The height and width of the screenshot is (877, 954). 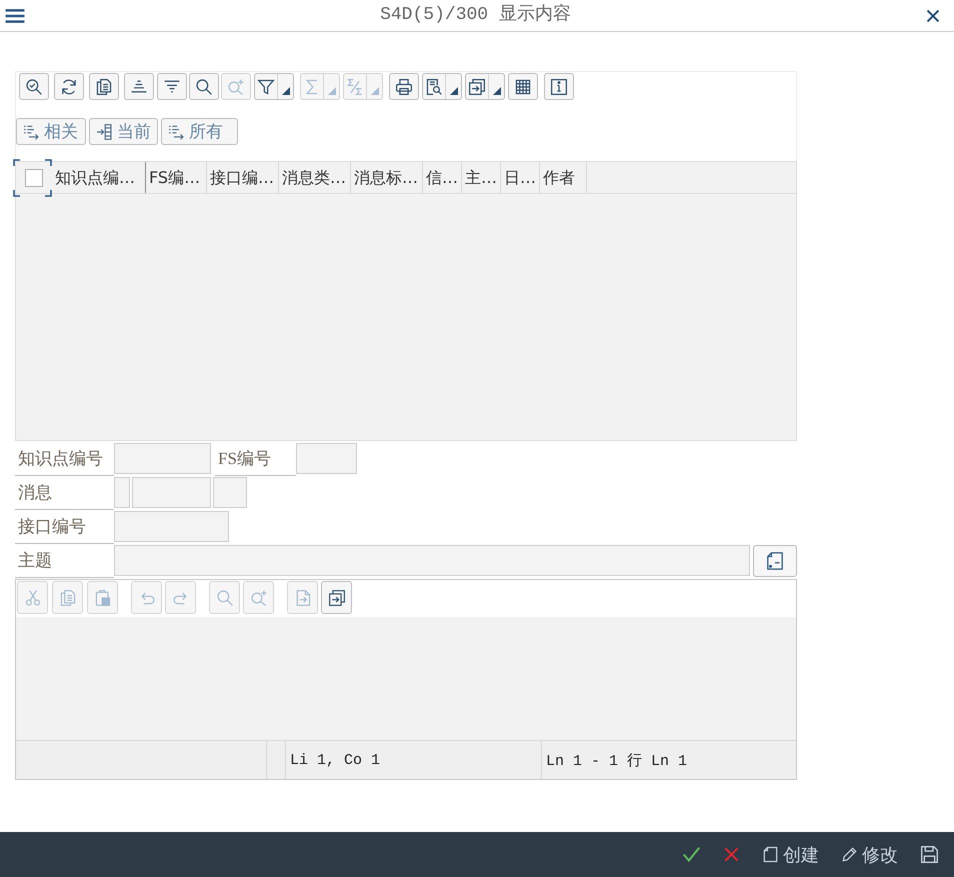 I want to click on column-header: 作者, so click(x=563, y=177).